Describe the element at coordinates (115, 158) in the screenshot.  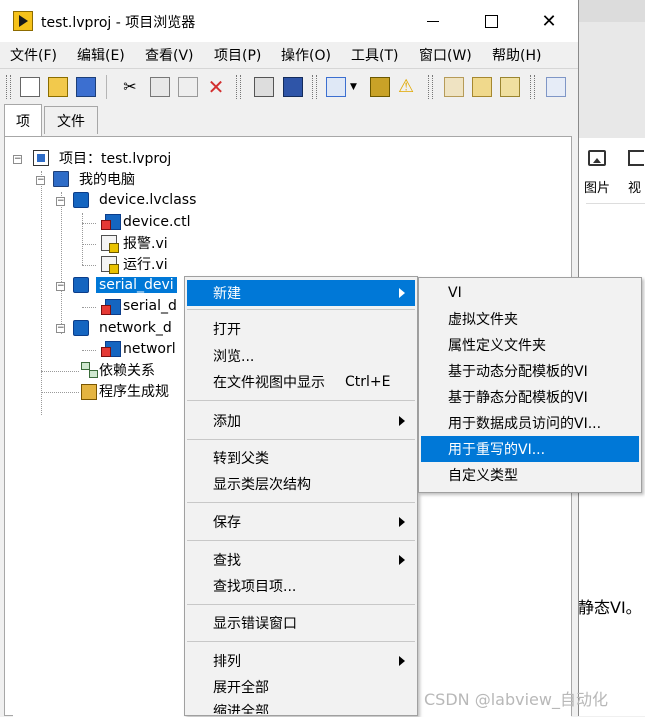
I see `tree-item-project: 项目：test.lvproj` at that location.